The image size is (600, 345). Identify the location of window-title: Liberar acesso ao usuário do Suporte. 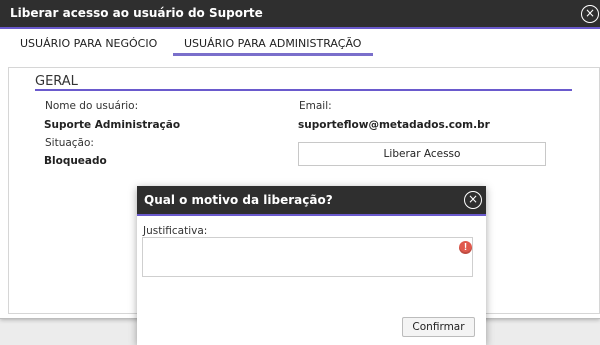
(136, 13).